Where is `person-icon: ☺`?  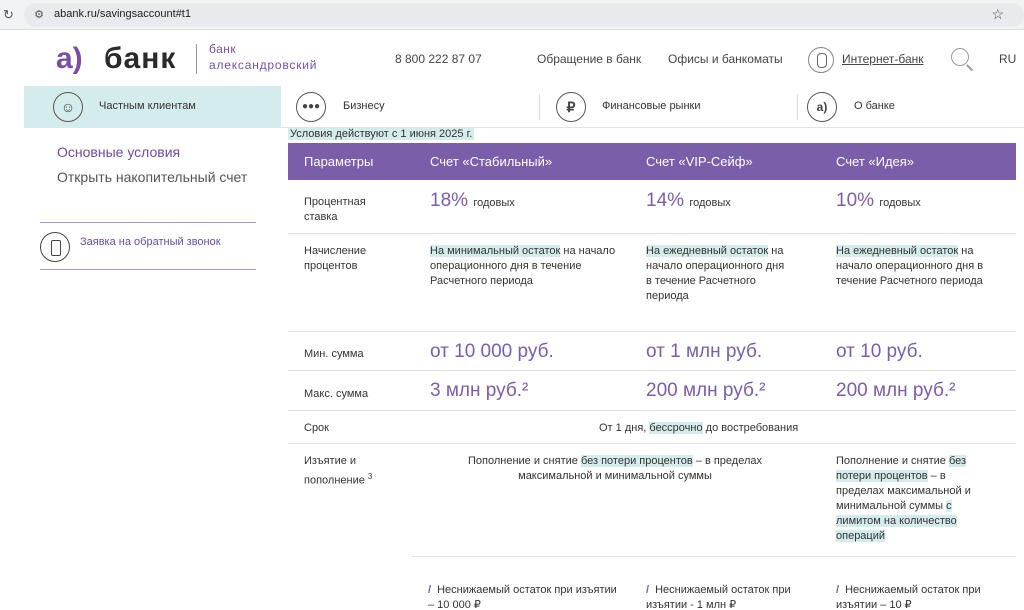 person-icon: ☺ is located at coordinates (68, 107).